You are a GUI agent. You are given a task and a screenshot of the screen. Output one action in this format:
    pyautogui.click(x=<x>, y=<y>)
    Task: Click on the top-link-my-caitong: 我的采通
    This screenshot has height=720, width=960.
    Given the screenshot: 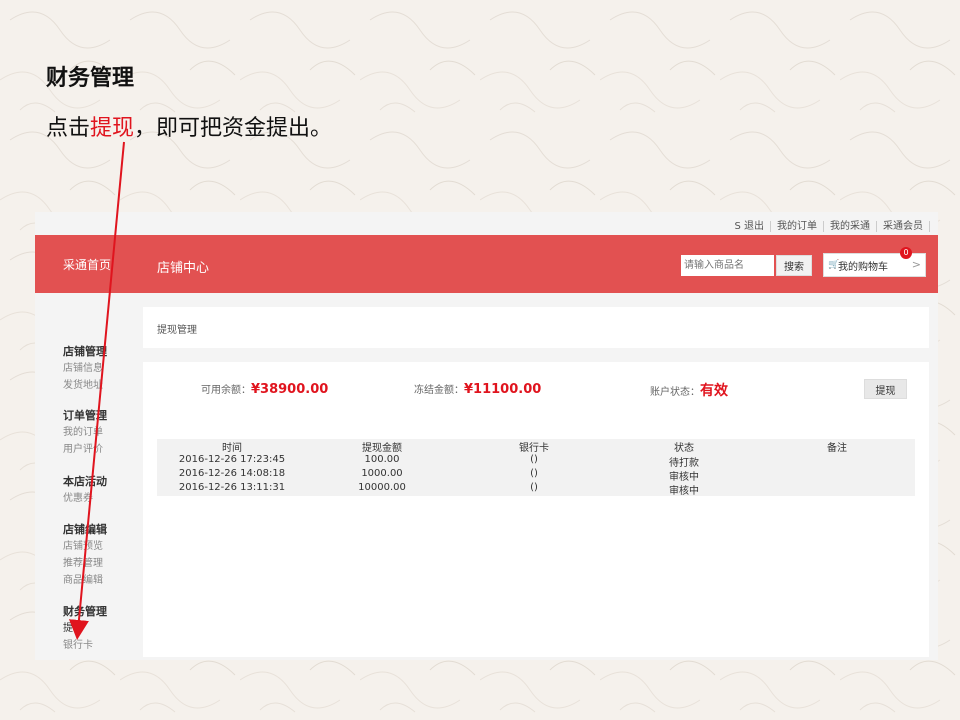 What is the action you would take?
    pyautogui.click(x=850, y=226)
    